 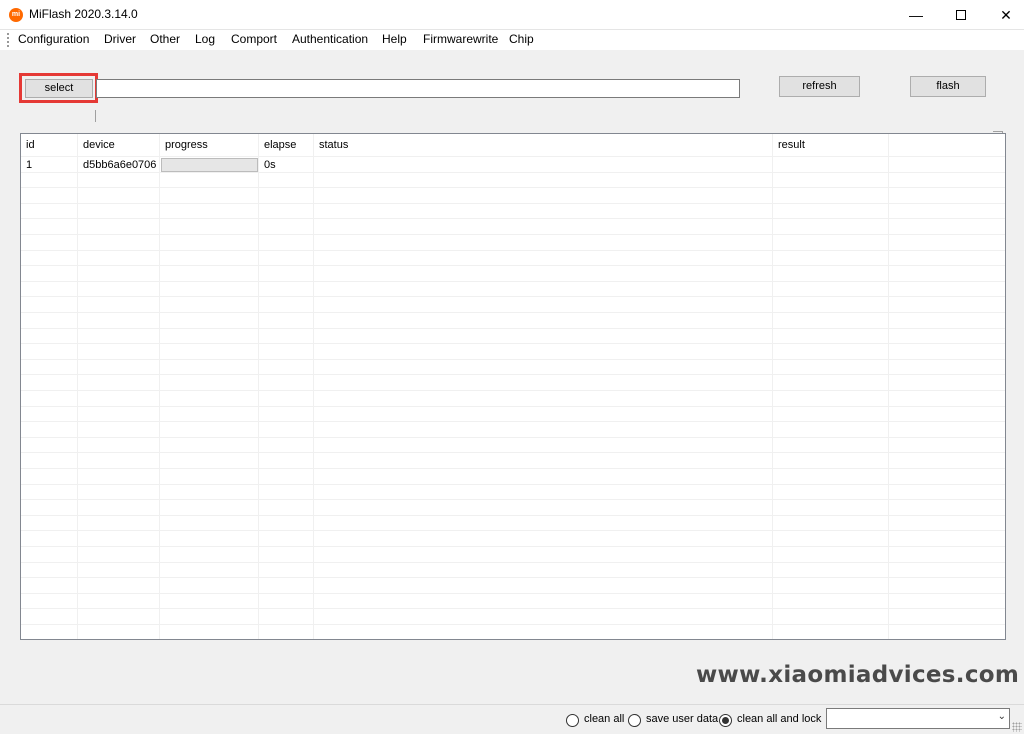 I want to click on save-user-data-label: save user data, so click(x=682, y=719).